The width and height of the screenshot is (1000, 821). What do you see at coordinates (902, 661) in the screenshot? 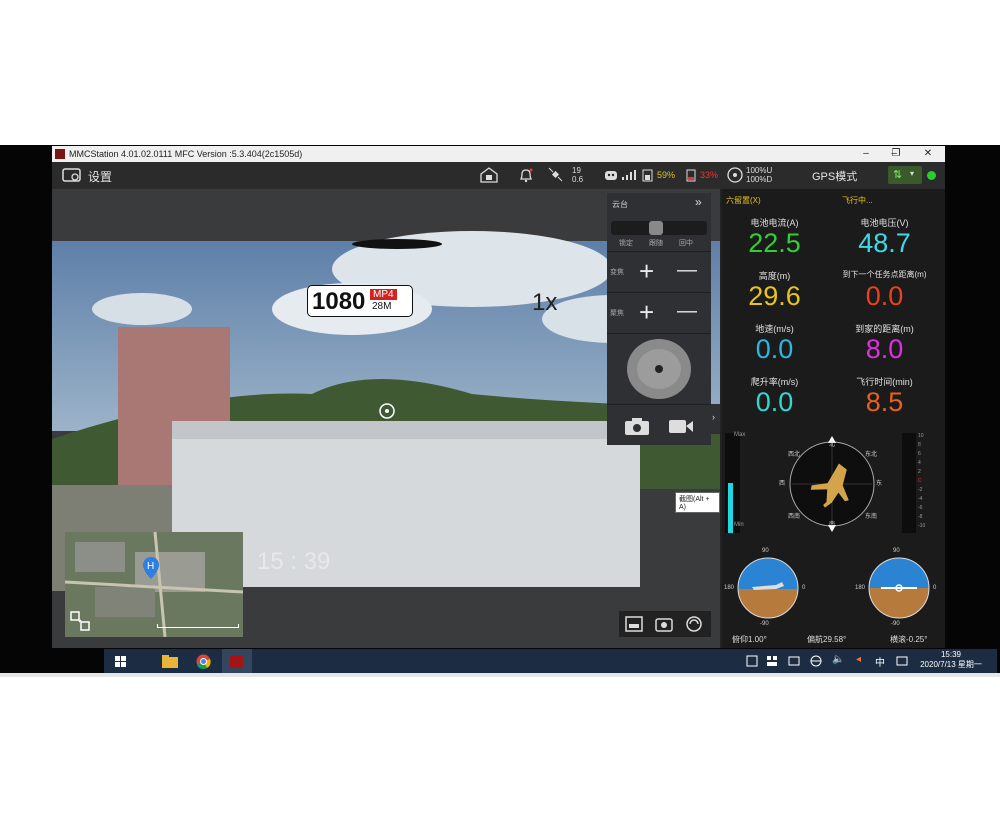
I see `keyboard-icon` at bounding box center [902, 661].